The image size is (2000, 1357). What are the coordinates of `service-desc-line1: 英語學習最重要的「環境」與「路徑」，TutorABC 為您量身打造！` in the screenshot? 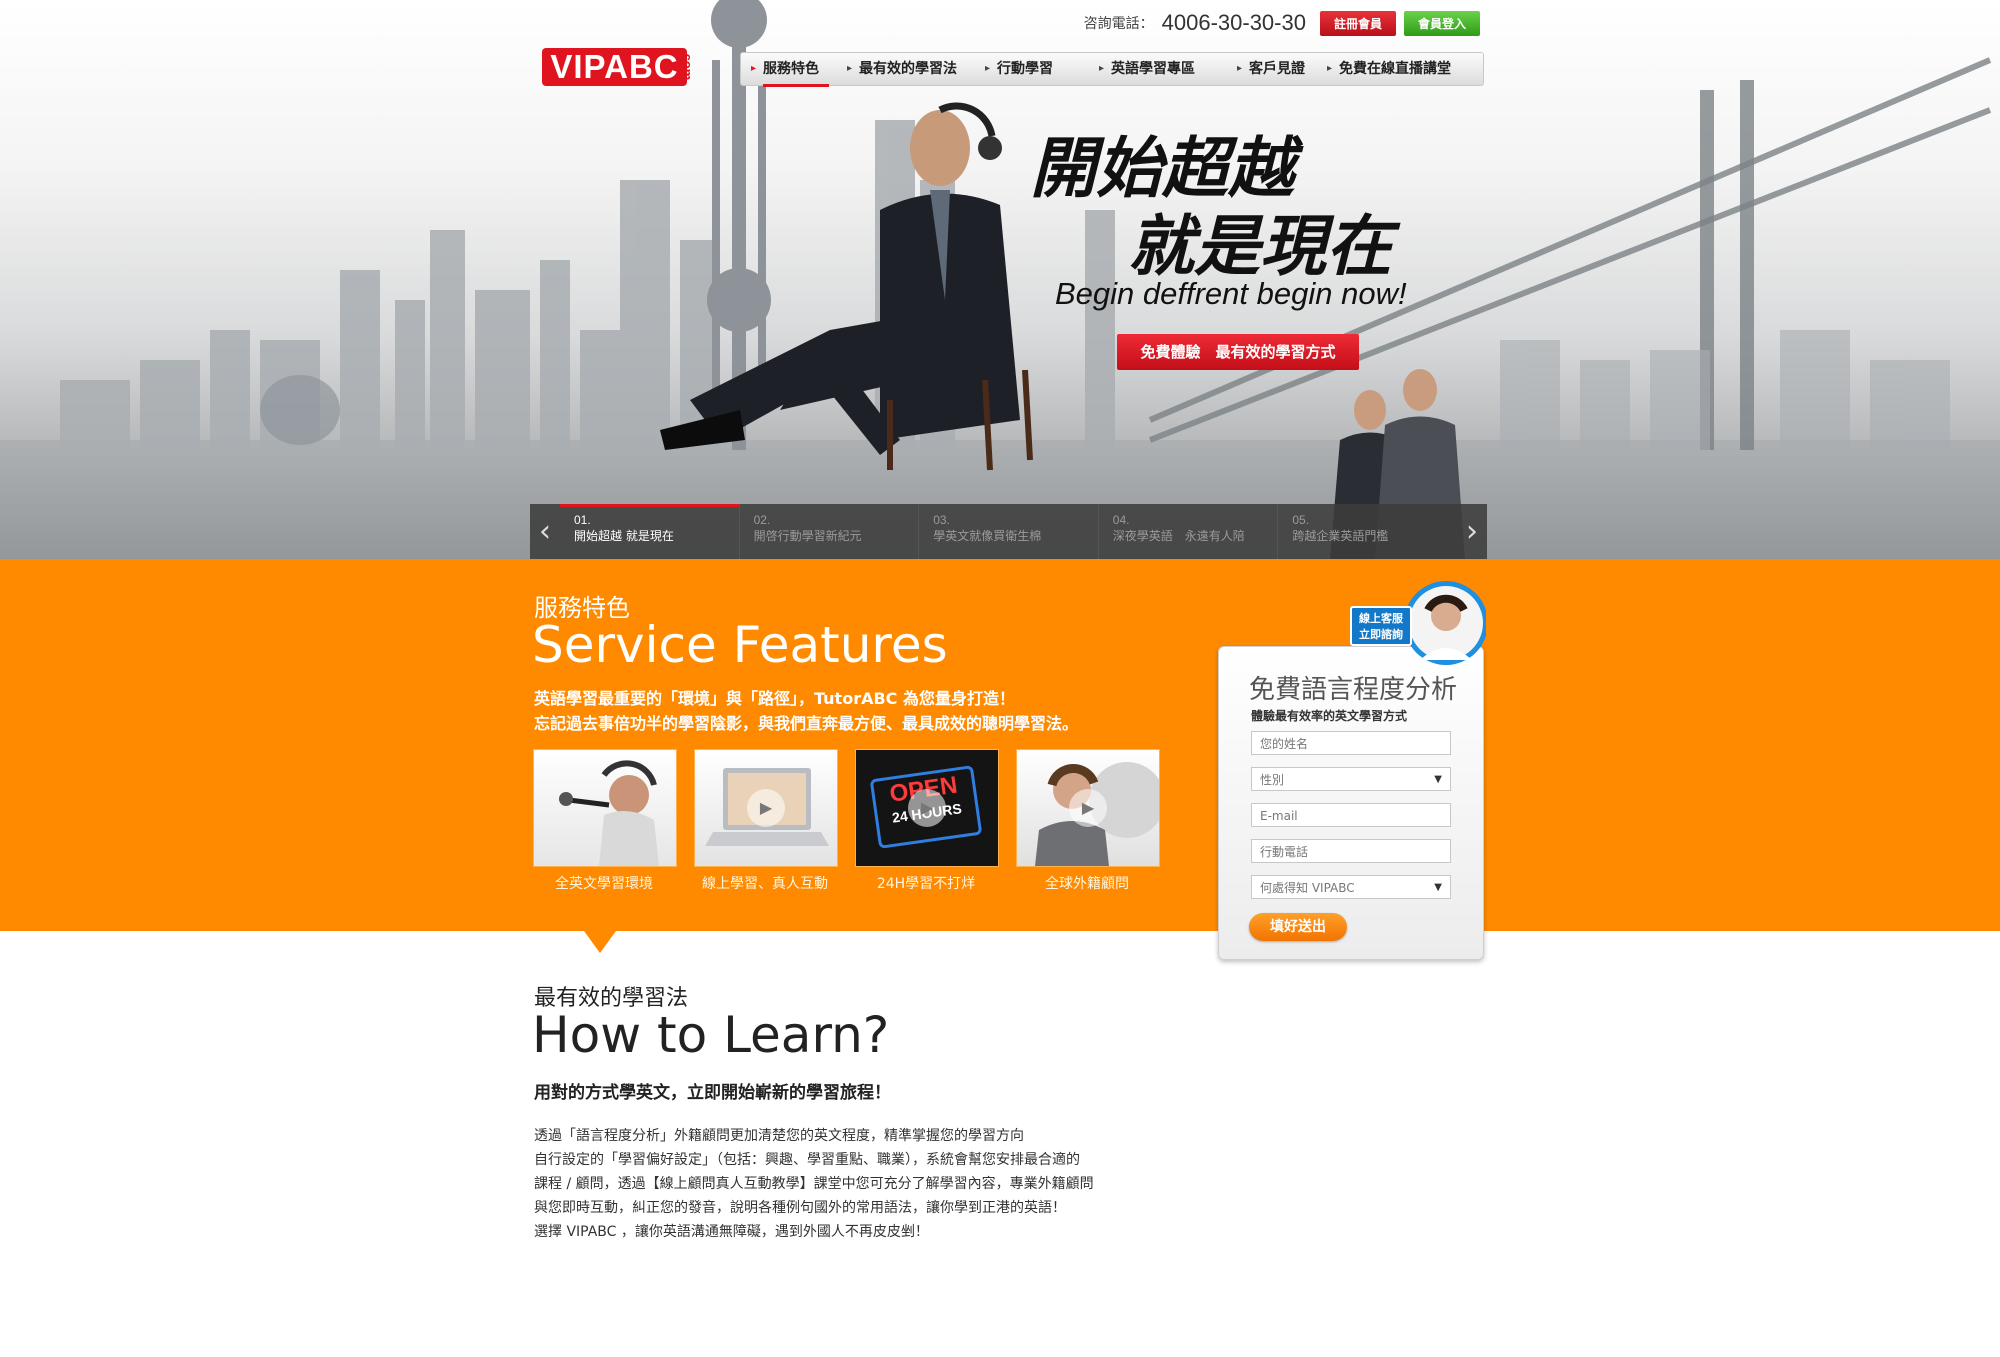 It's located at (774, 698).